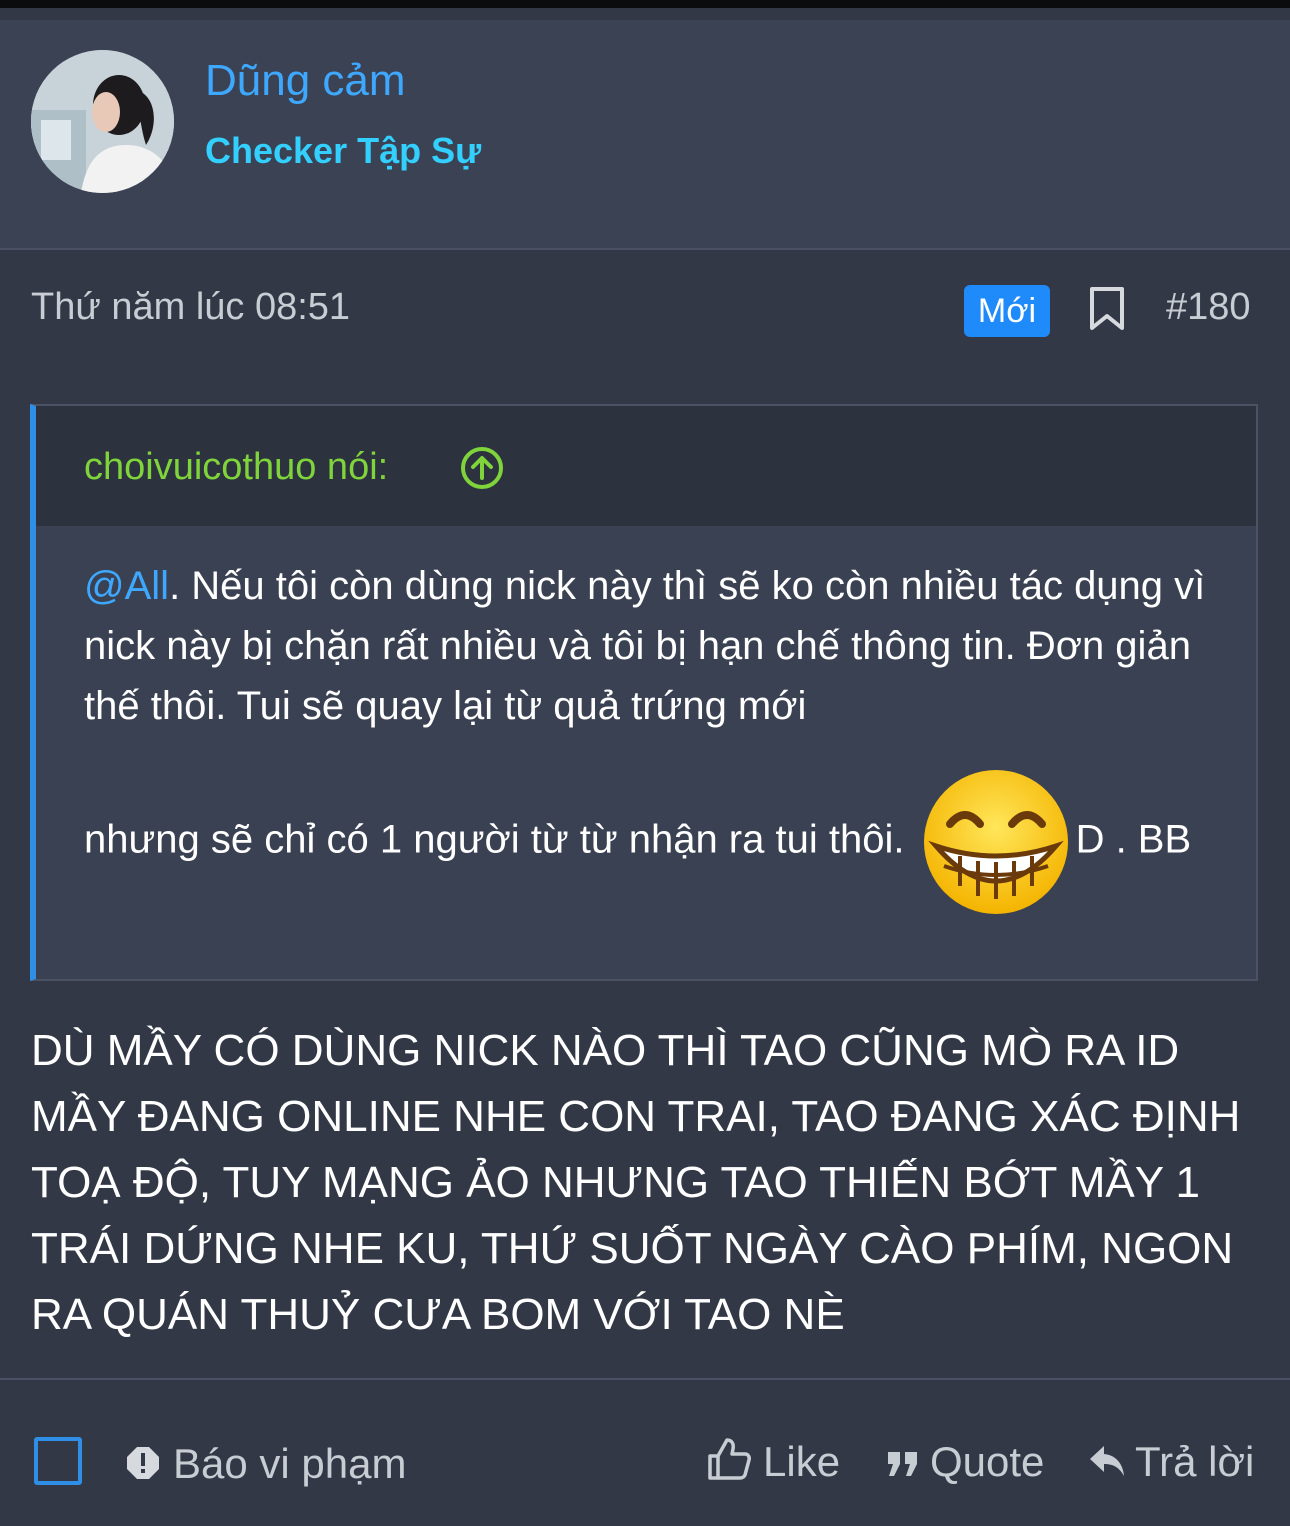  I want to click on new-badge: Mới, so click(1007, 311).